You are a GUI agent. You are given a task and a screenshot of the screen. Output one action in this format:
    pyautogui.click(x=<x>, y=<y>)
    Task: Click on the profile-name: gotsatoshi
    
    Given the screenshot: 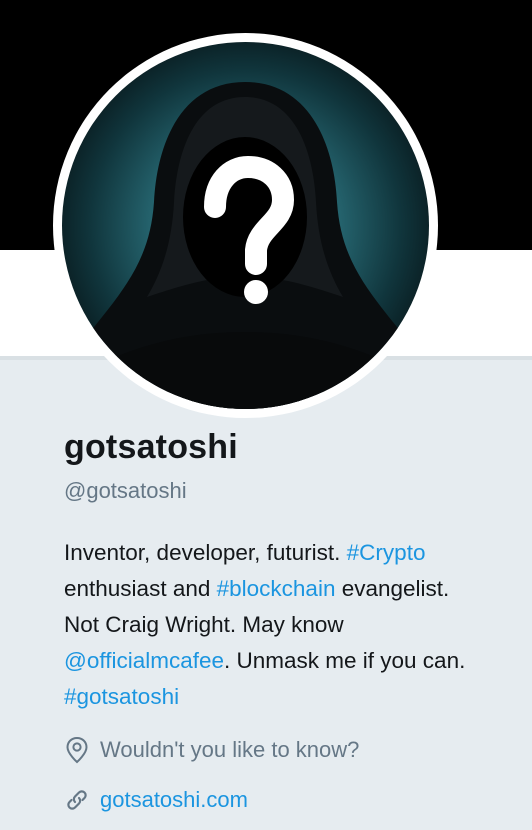 What is the action you would take?
    pyautogui.click(x=151, y=447)
    